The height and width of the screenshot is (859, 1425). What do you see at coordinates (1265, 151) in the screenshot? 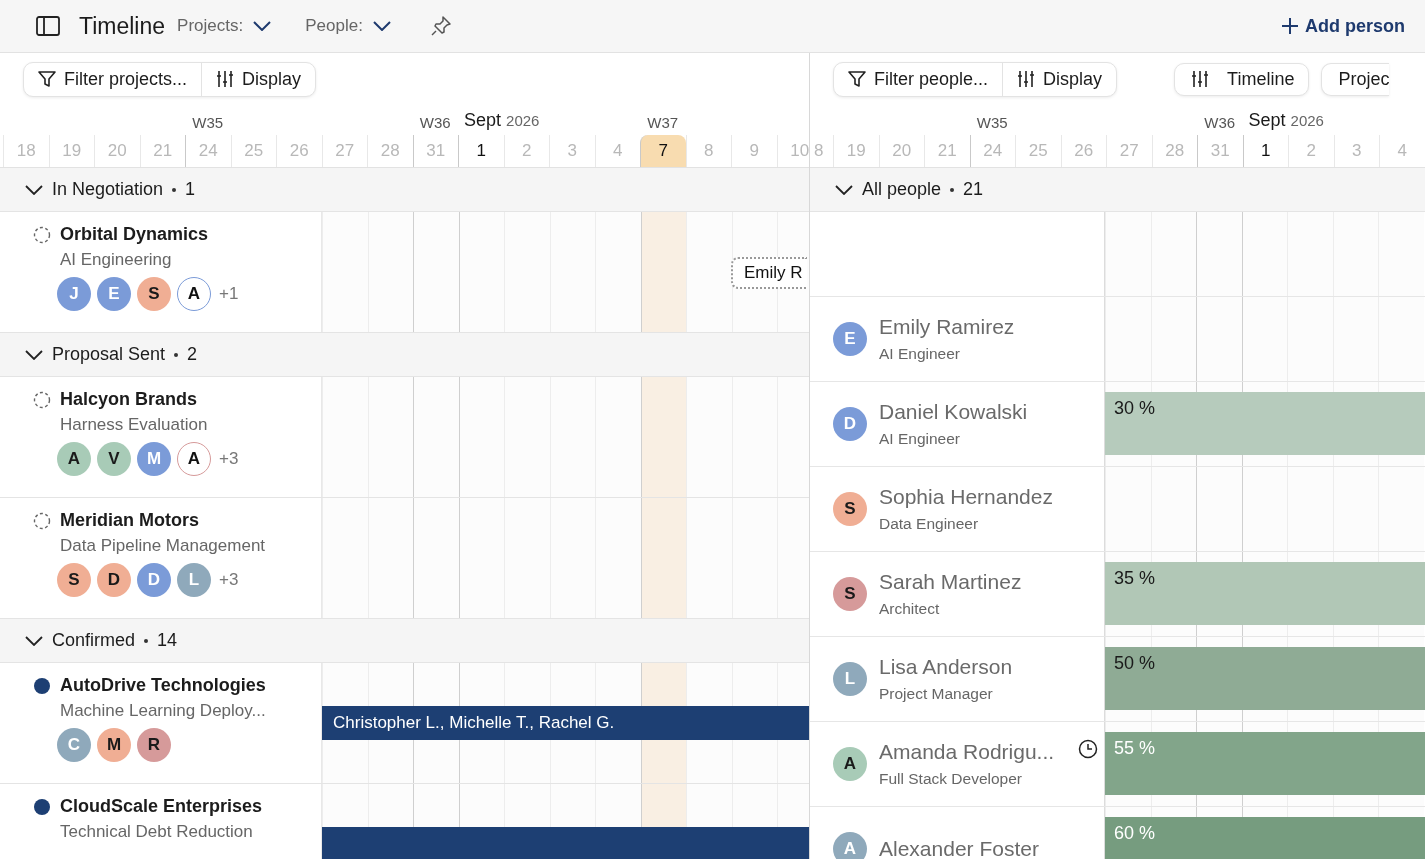
I see `day-number: 1` at bounding box center [1265, 151].